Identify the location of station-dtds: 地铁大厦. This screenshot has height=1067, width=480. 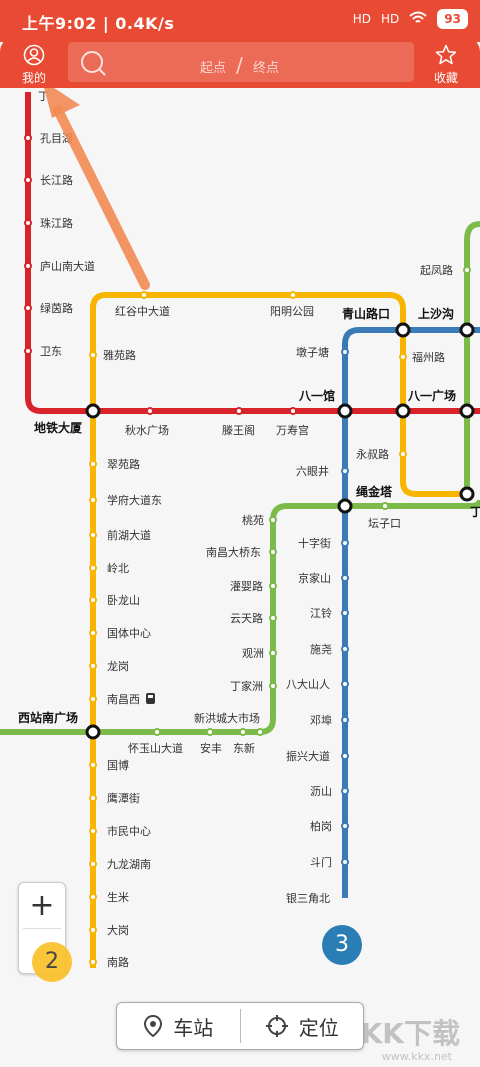
(58, 427).